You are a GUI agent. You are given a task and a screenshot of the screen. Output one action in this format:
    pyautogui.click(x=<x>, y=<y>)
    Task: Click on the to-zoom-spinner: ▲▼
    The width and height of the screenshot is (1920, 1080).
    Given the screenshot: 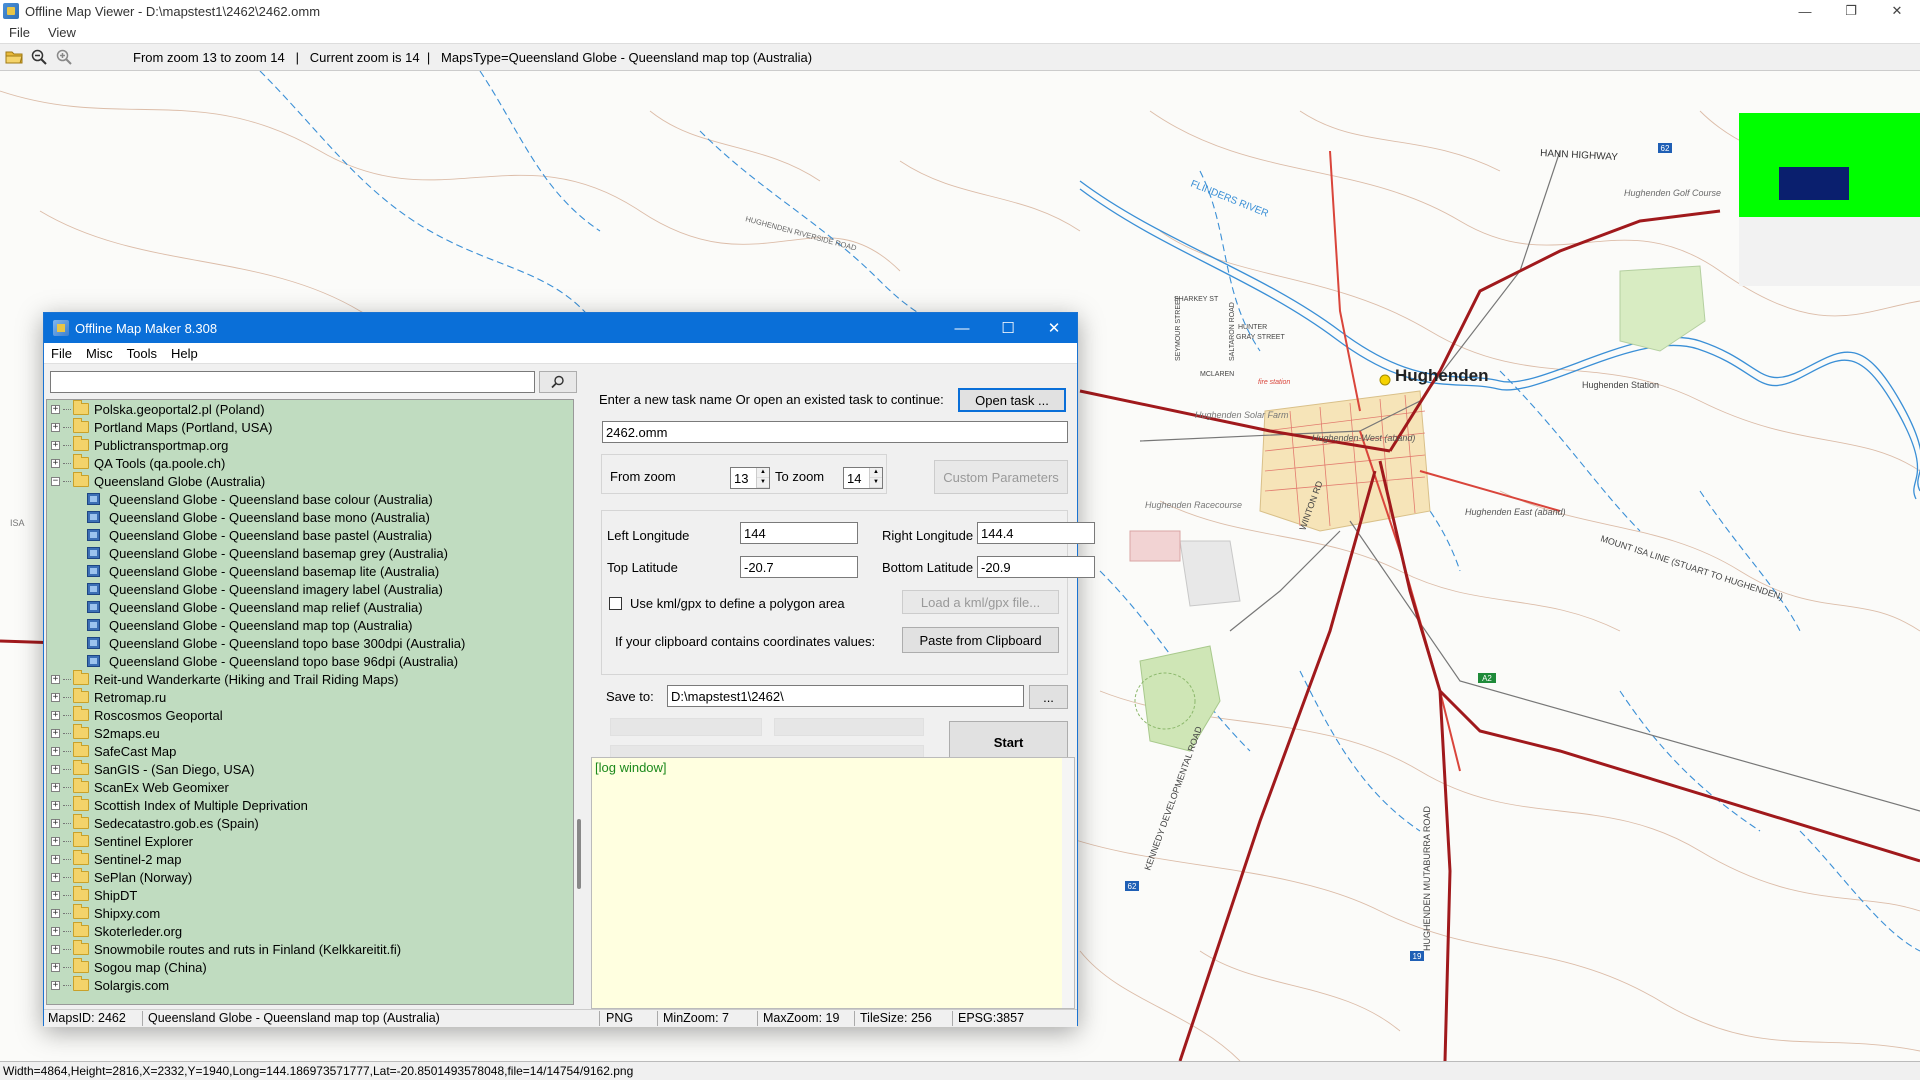 What is the action you would take?
    pyautogui.click(x=863, y=478)
    